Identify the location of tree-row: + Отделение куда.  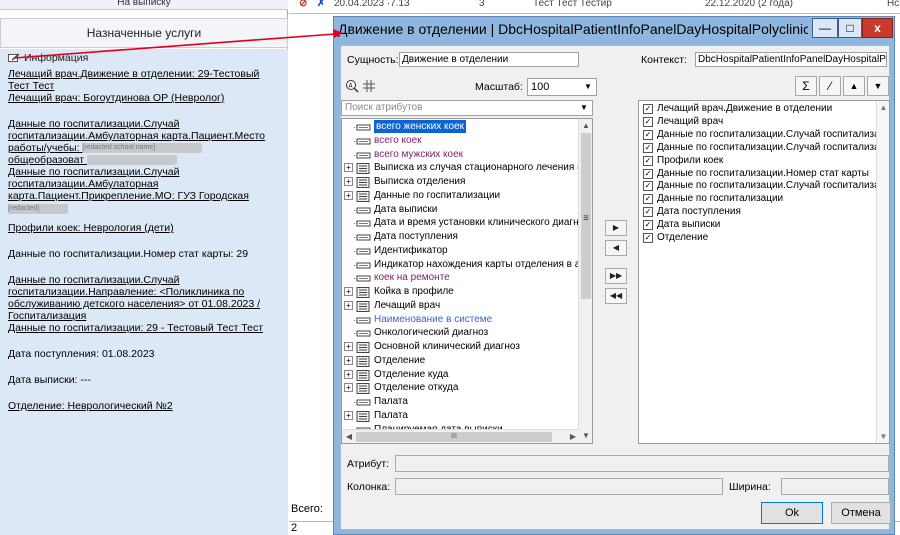
(460, 375).